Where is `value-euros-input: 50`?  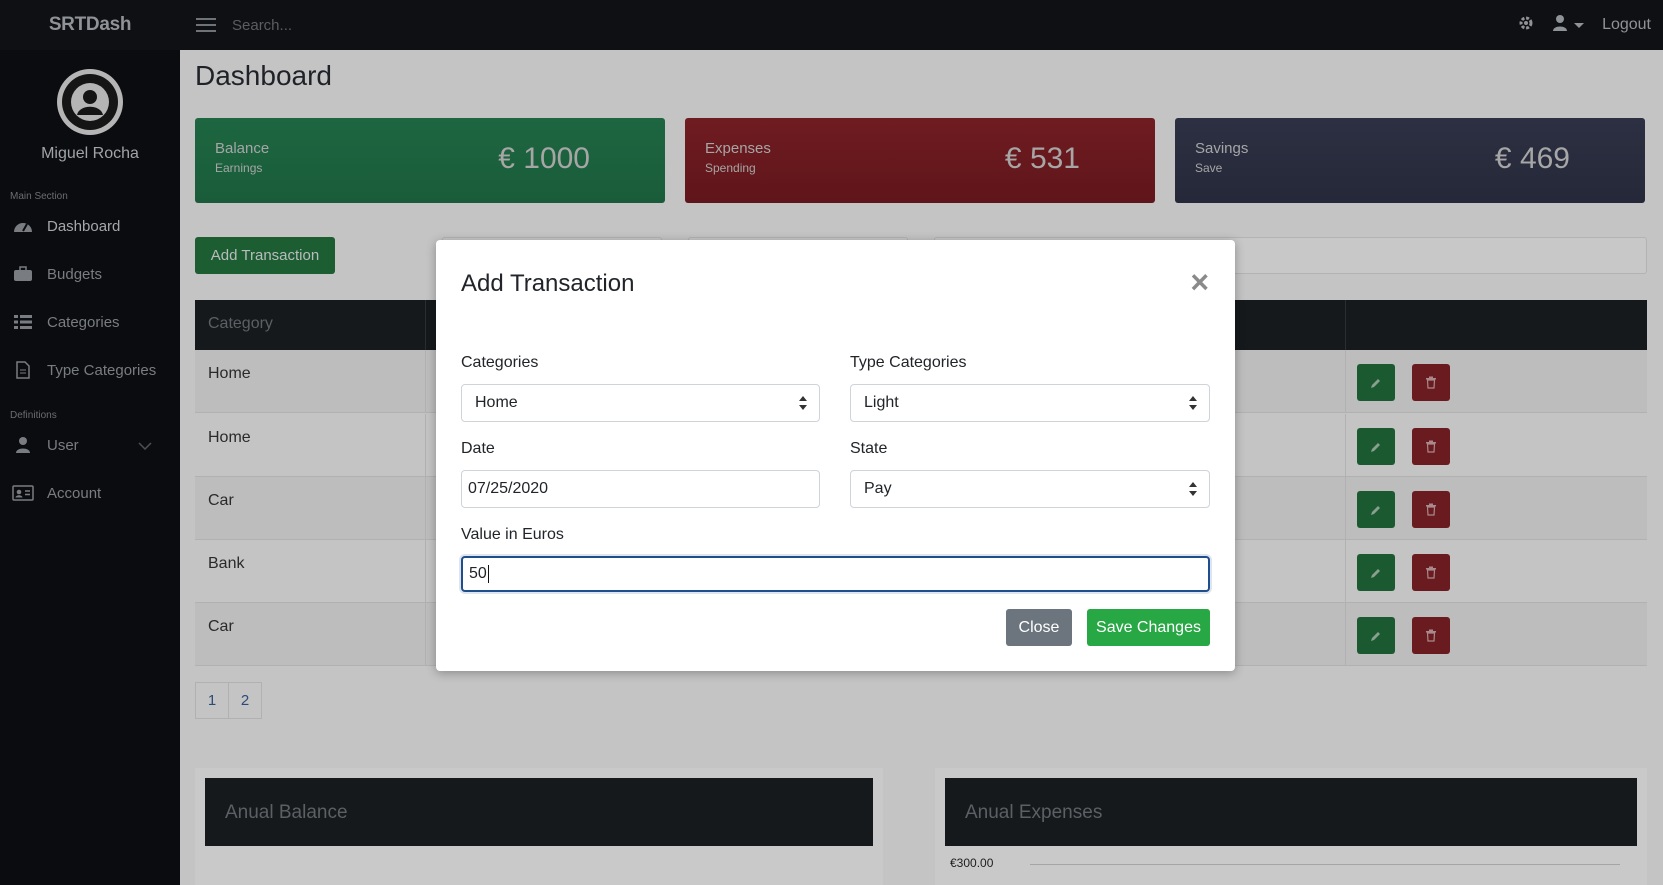
value-euros-input: 50 is located at coordinates (835, 574).